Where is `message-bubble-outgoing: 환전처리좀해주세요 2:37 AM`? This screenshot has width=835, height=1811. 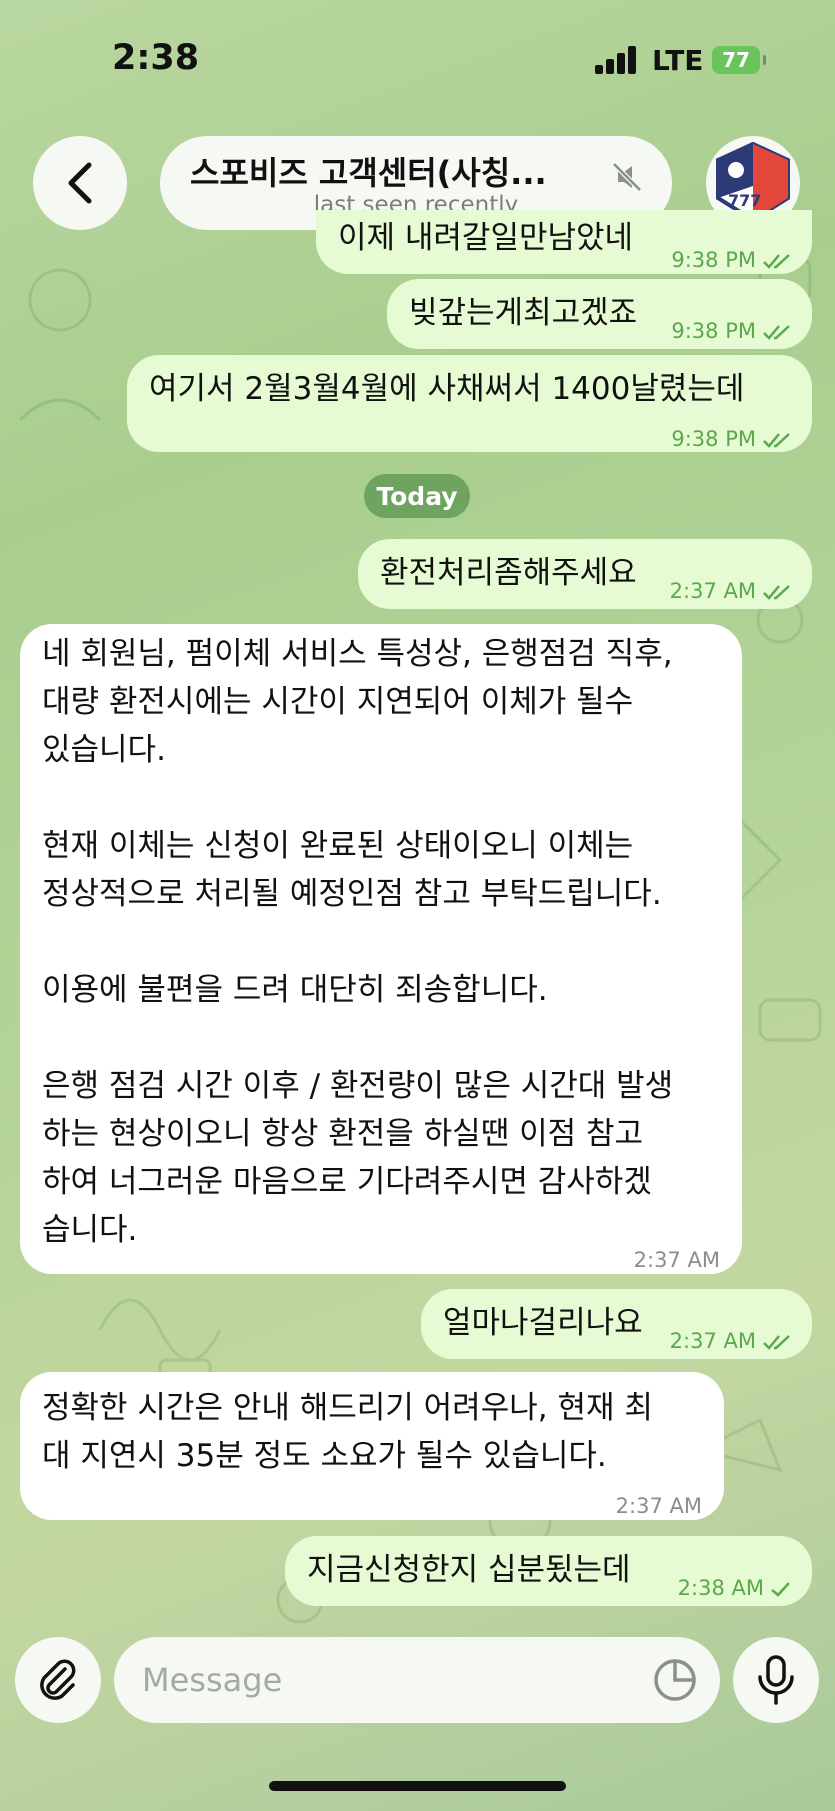
message-bubble-outgoing: 환전처리좀해주세요 2:37 AM is located at coordinates (585, 574).